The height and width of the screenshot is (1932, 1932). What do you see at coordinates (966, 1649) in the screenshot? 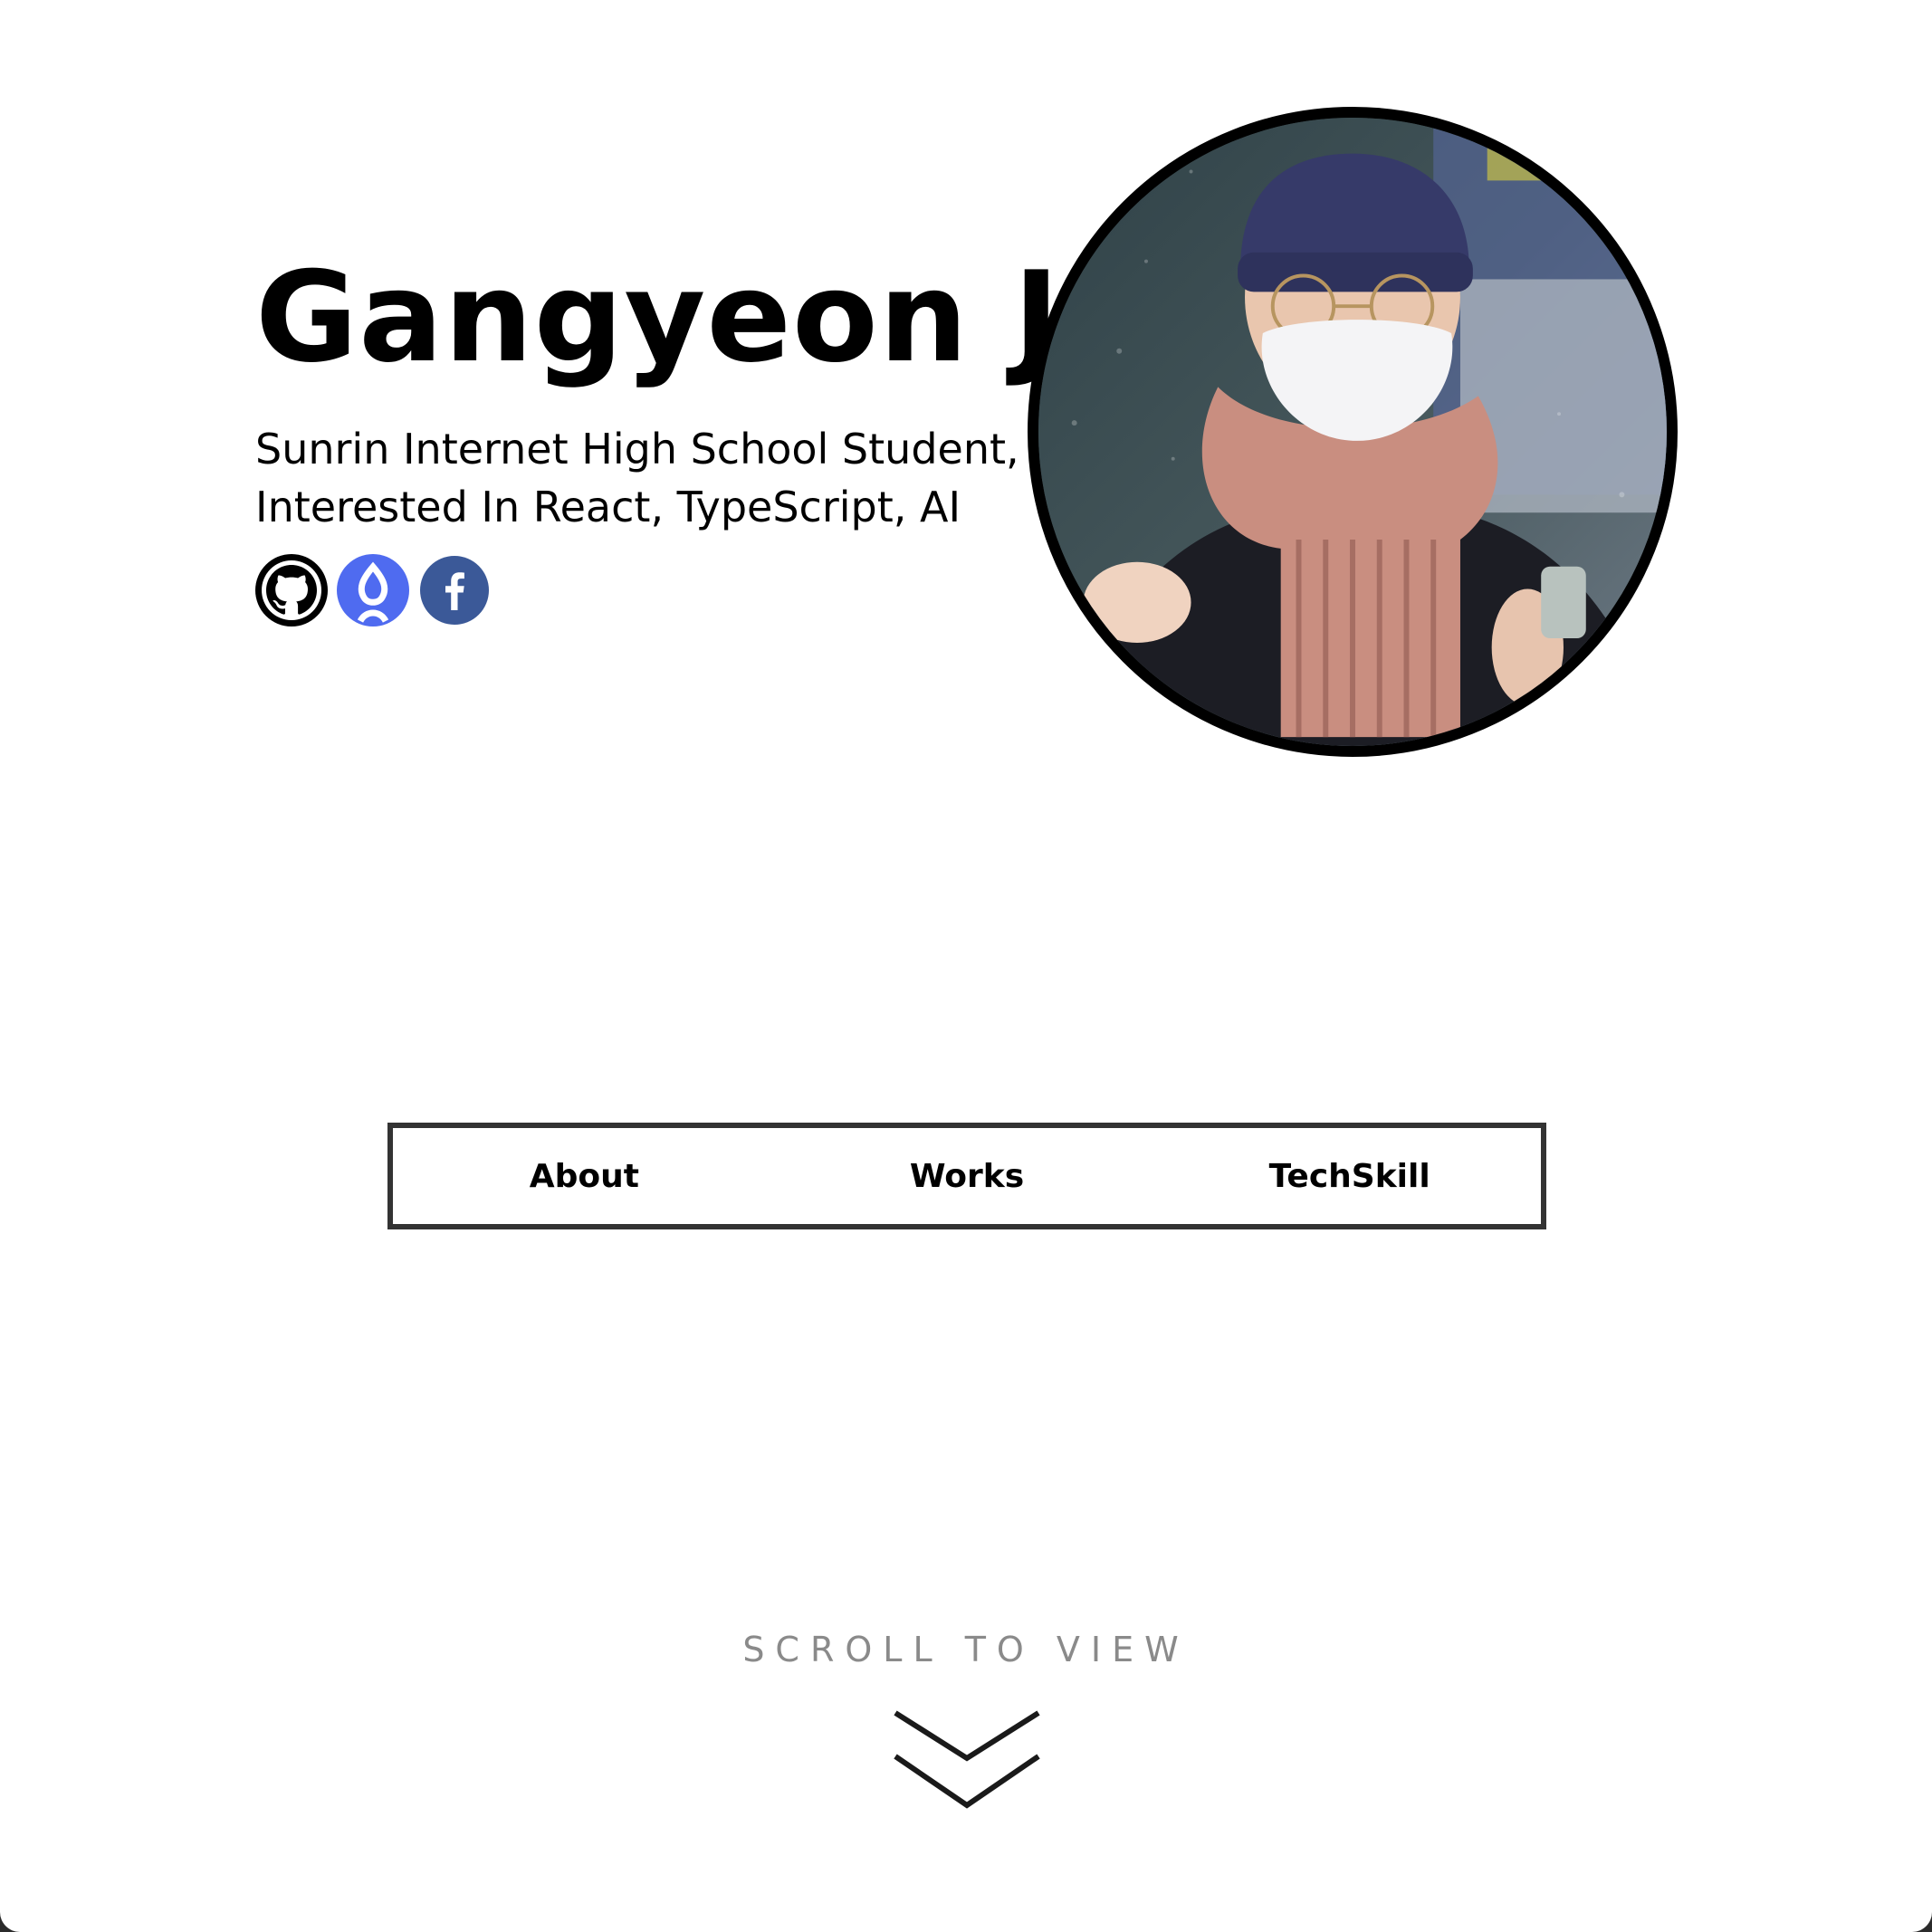
I see `scroll-hint-label: SCROLL TO VIEW` at bounding box center [966, 1649].